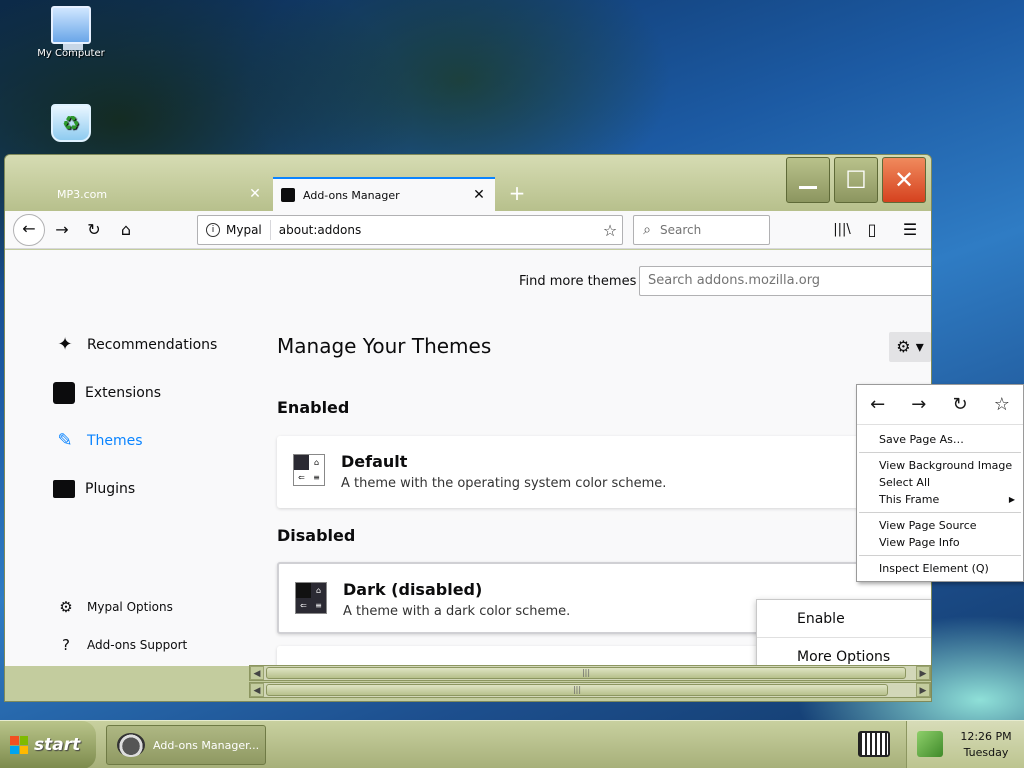 The height and width of the screenshot is (768, 1024). What do you see at coordinates (384, 346) in the screenshot?
I see `page-title: Manage Your Themes` at bounding box center [384, 346].